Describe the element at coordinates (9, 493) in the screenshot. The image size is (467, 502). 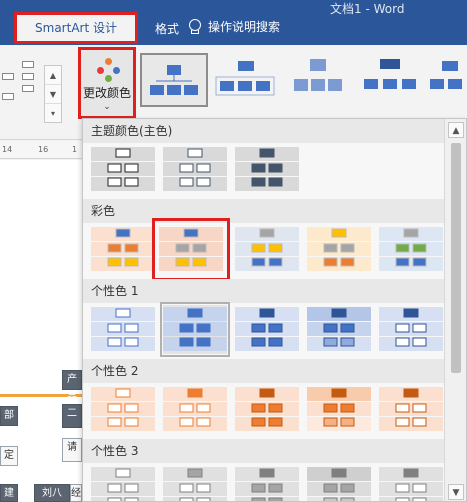
I see `smartart-node: 建势` at that location.